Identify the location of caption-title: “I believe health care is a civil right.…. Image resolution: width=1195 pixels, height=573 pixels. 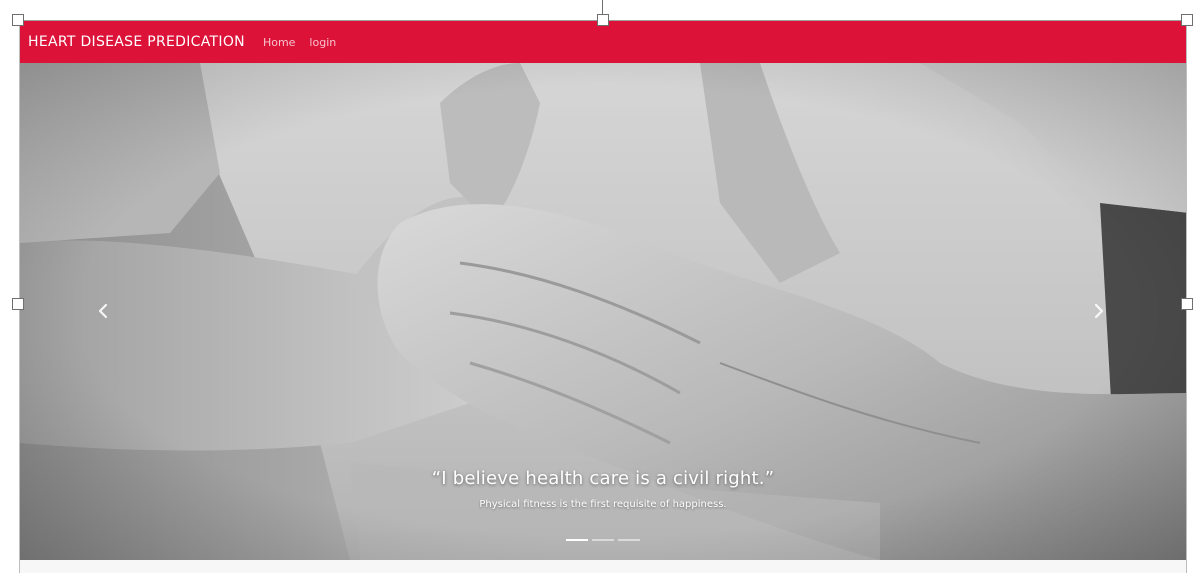
(603, 478).